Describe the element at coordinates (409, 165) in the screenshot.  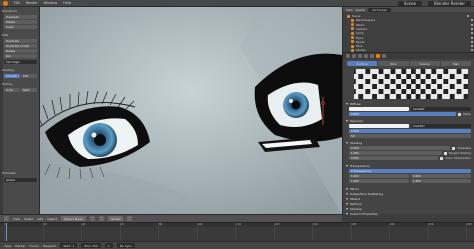
I see `section-transparency: Transparency` at that location.